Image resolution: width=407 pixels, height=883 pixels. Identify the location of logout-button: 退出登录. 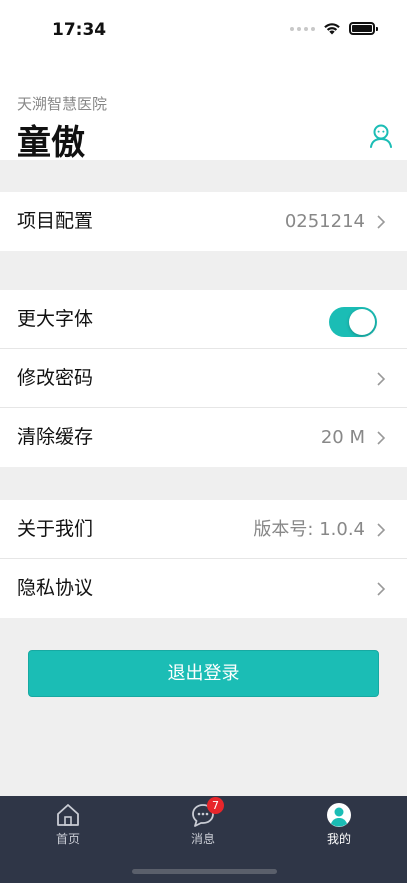
(203, 673).